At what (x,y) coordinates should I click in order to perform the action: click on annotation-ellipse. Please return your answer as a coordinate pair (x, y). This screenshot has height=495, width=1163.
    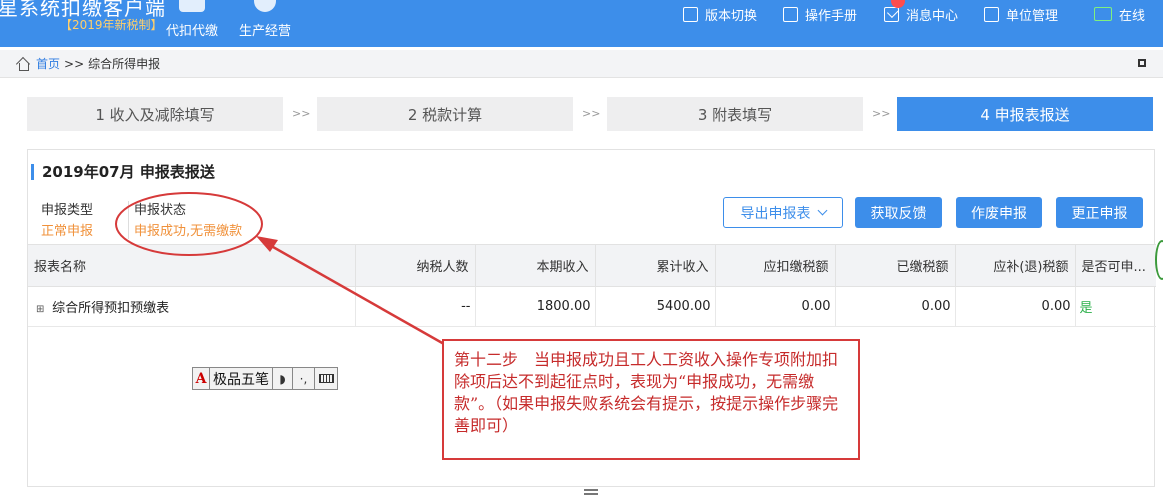
    Looking at the image, I should click on (189, 224).